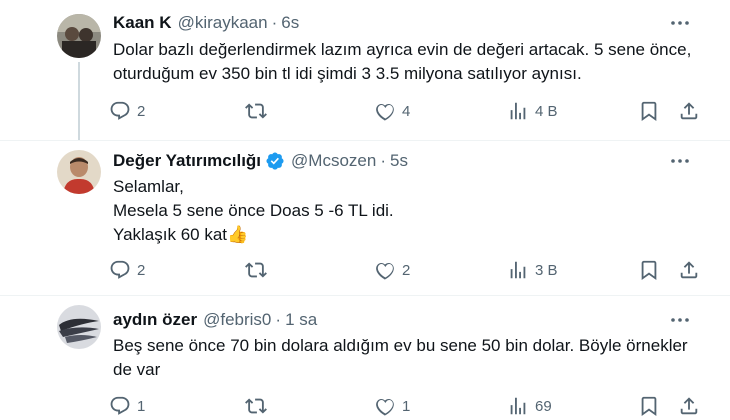 The height and width of the screenshot is (420, 730). I want to click on tweet-header: Değer Yatırımcılığı @Mcsozen · 5s, so click(260, 161).